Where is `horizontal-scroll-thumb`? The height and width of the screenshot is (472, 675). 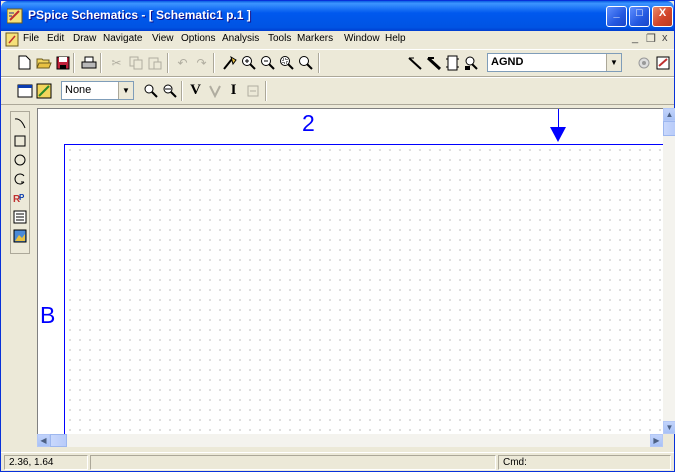 horizontal-scroll-thumb is located at coordinates (58, 440).